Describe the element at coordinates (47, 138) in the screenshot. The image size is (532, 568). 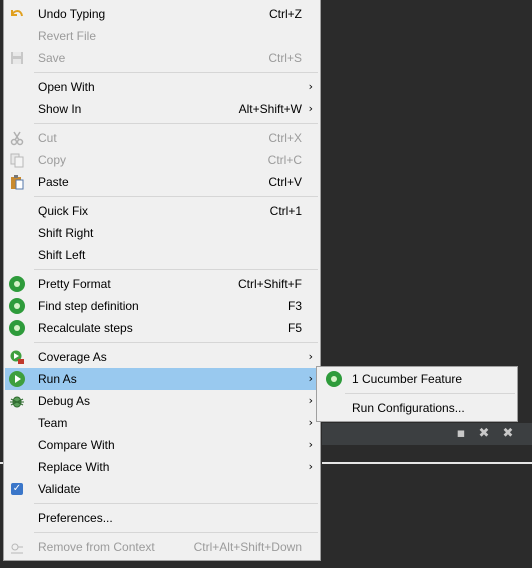
I see `menu-item-label: Cut` at that location.